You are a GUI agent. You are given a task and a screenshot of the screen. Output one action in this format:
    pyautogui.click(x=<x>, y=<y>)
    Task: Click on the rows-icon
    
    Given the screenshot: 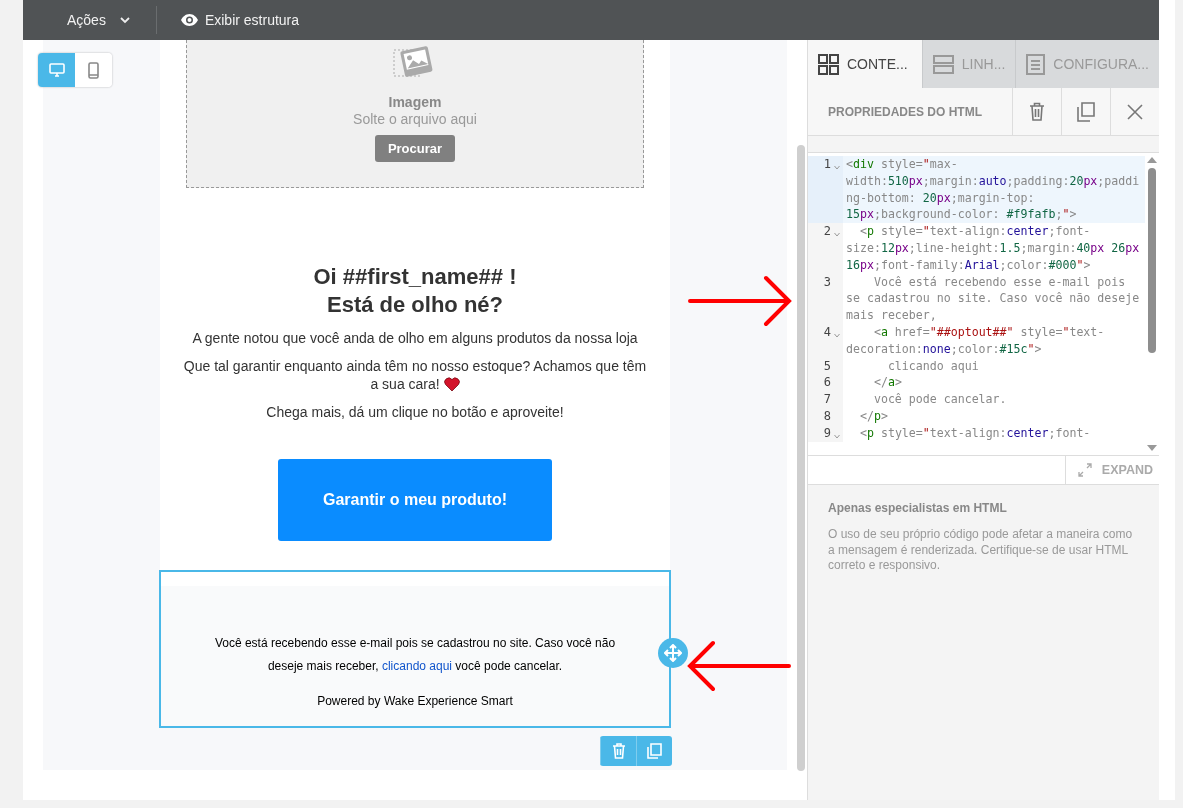 What is the action you would take?
    pyautogui.click(x=943, y=64)
    